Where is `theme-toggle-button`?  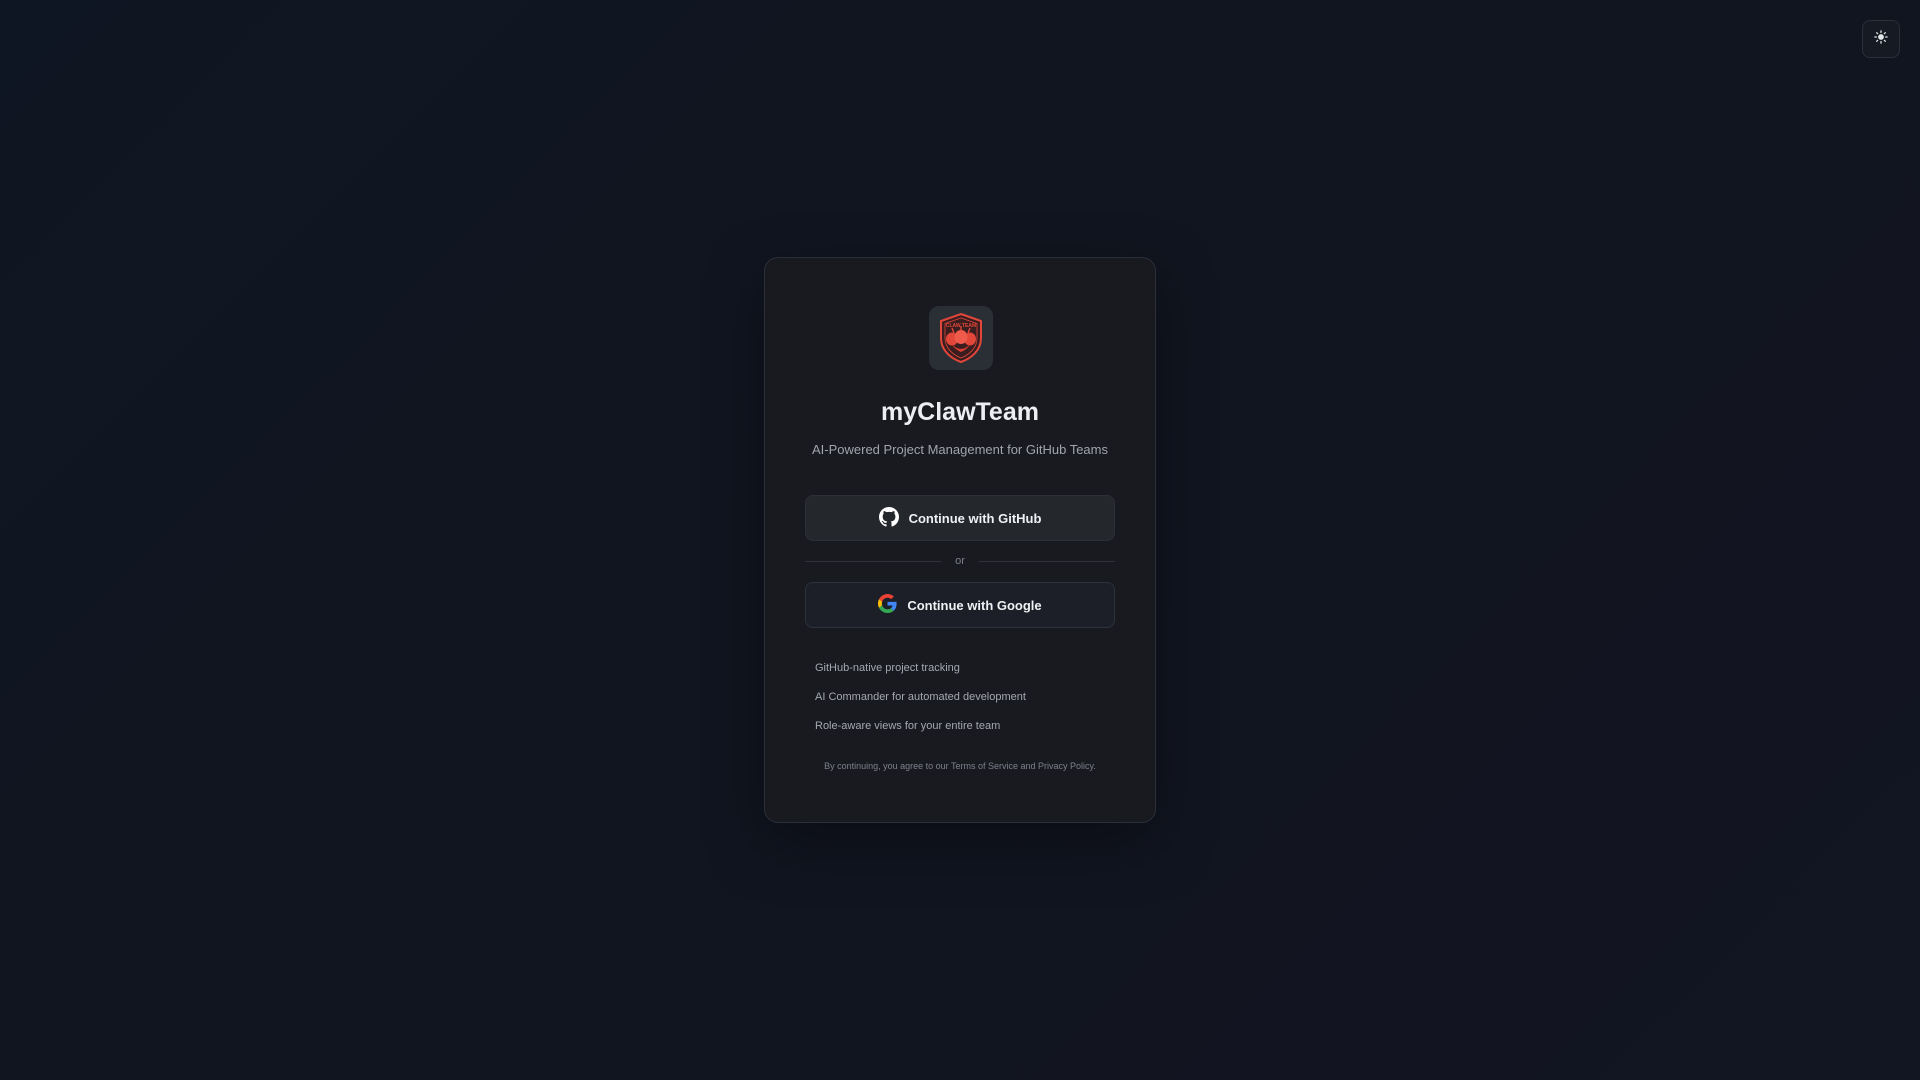
theme-toggle-button is located at coordinates (1881, 39).